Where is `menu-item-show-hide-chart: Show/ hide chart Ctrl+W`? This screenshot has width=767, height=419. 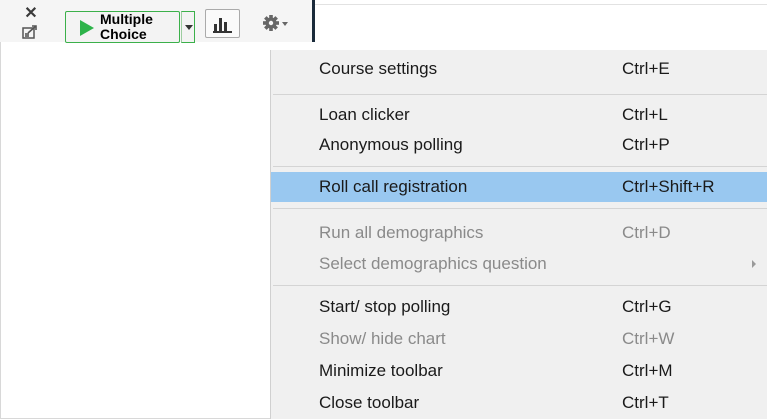
menu-item-show-hide-chart: Show/ hide chart Ctrl+W is located at coordinates (519, 339).